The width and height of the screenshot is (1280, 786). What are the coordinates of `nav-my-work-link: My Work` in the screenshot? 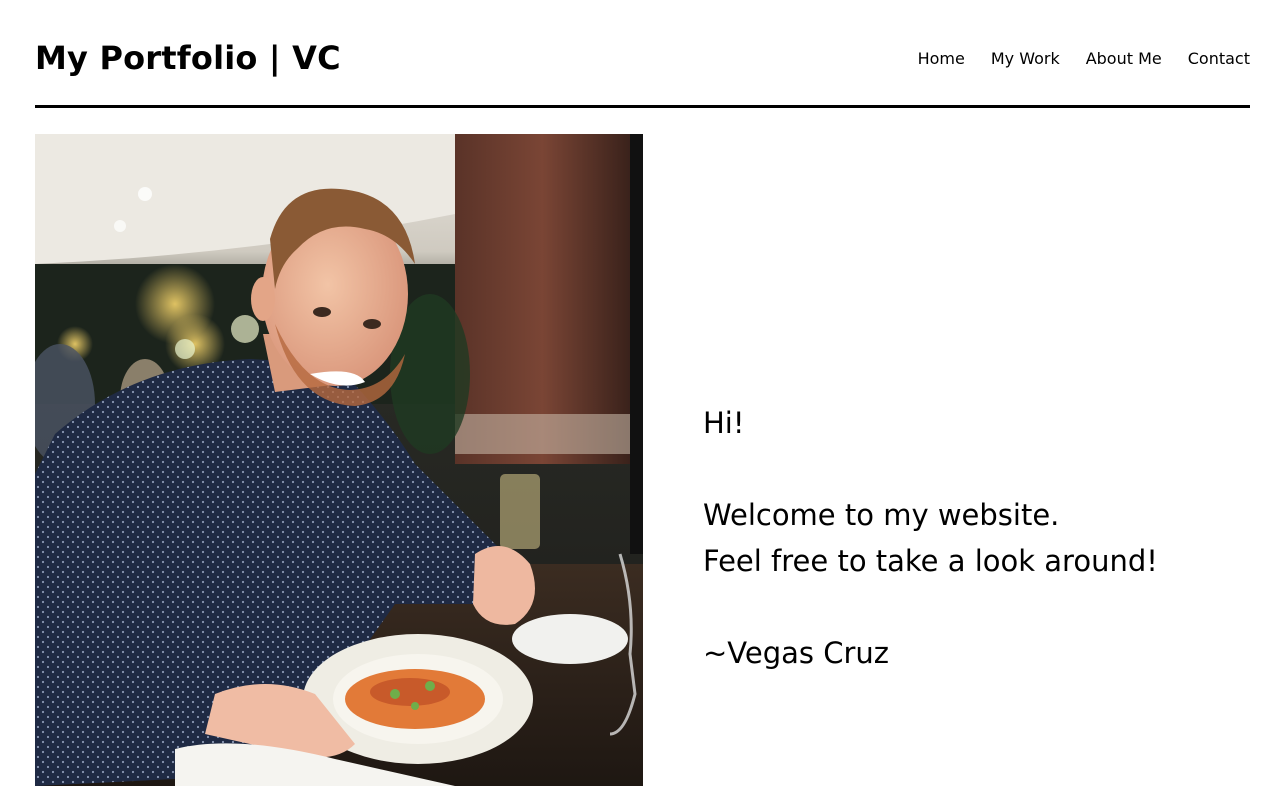 It's located at (1025, 59).